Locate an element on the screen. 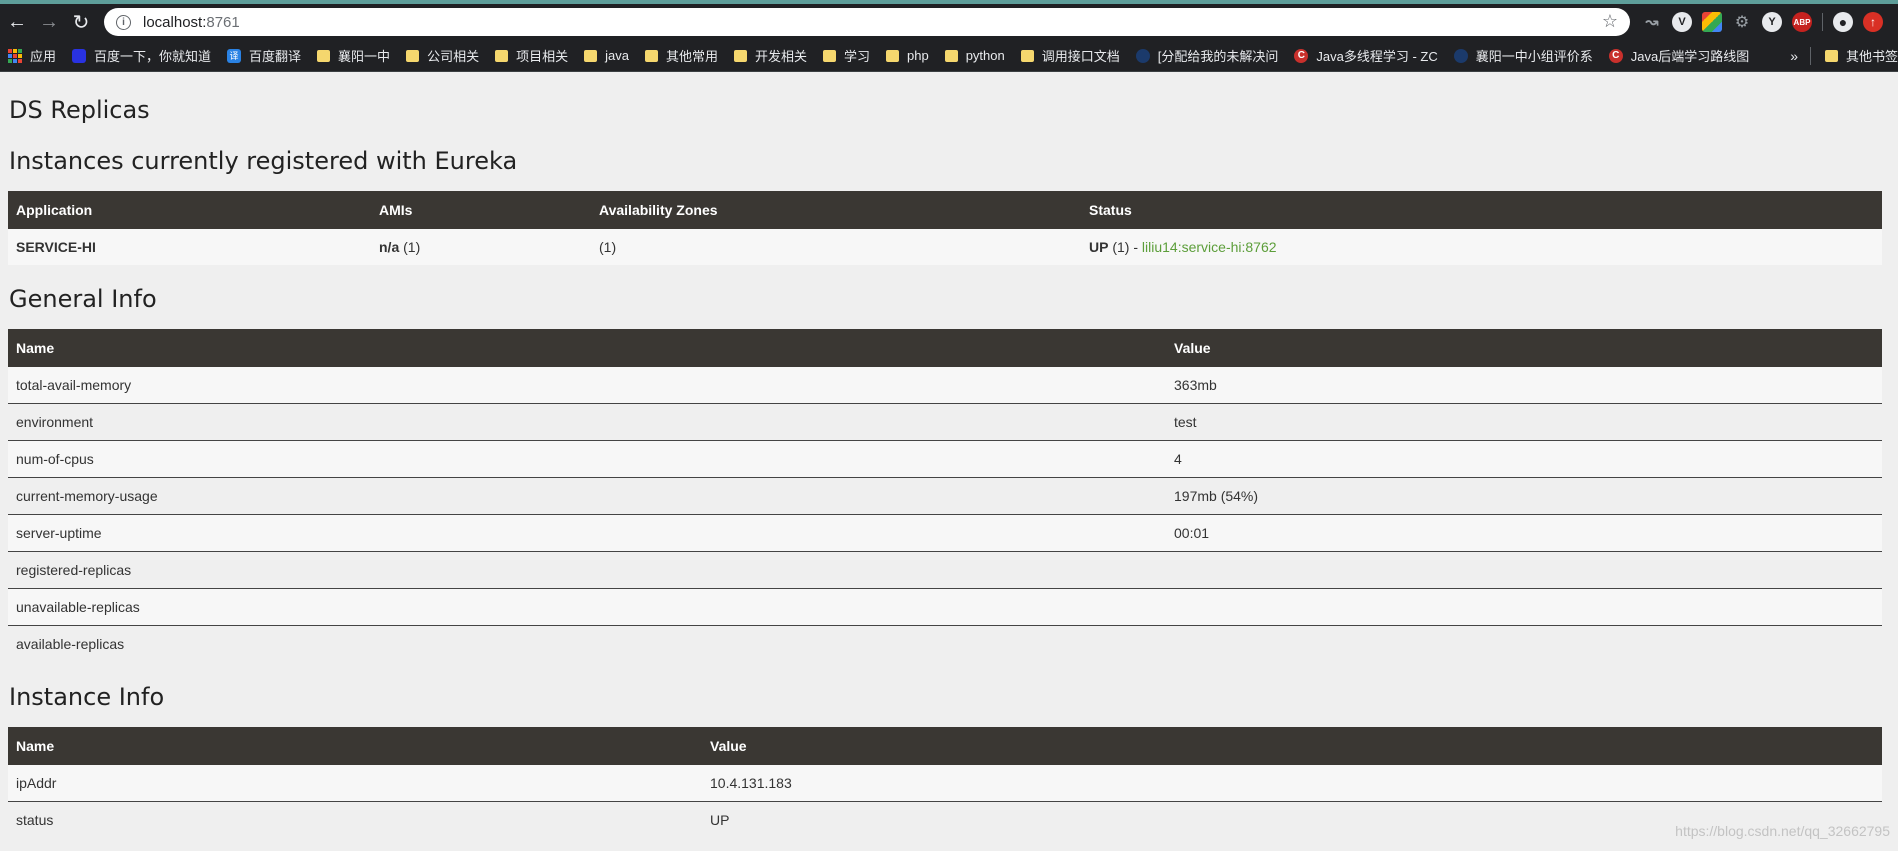 This screenshot has height=851, width=1898. apps-icon is located at coordinates (15, 55).